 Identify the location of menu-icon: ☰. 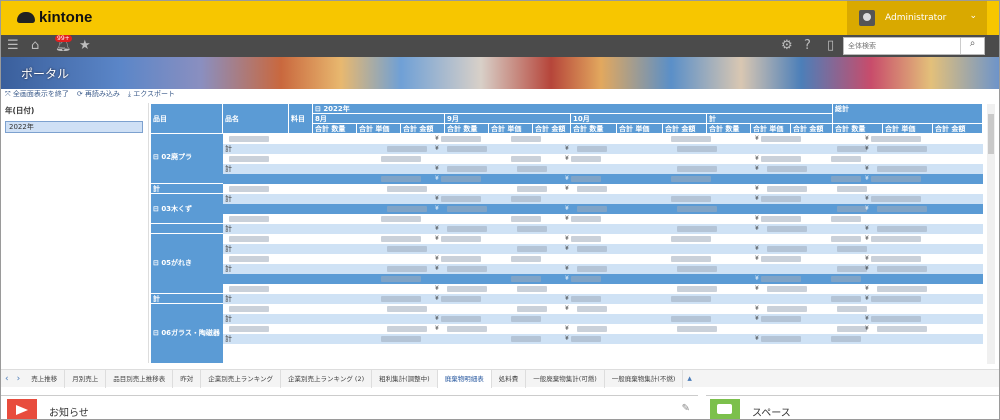
(13, 46).